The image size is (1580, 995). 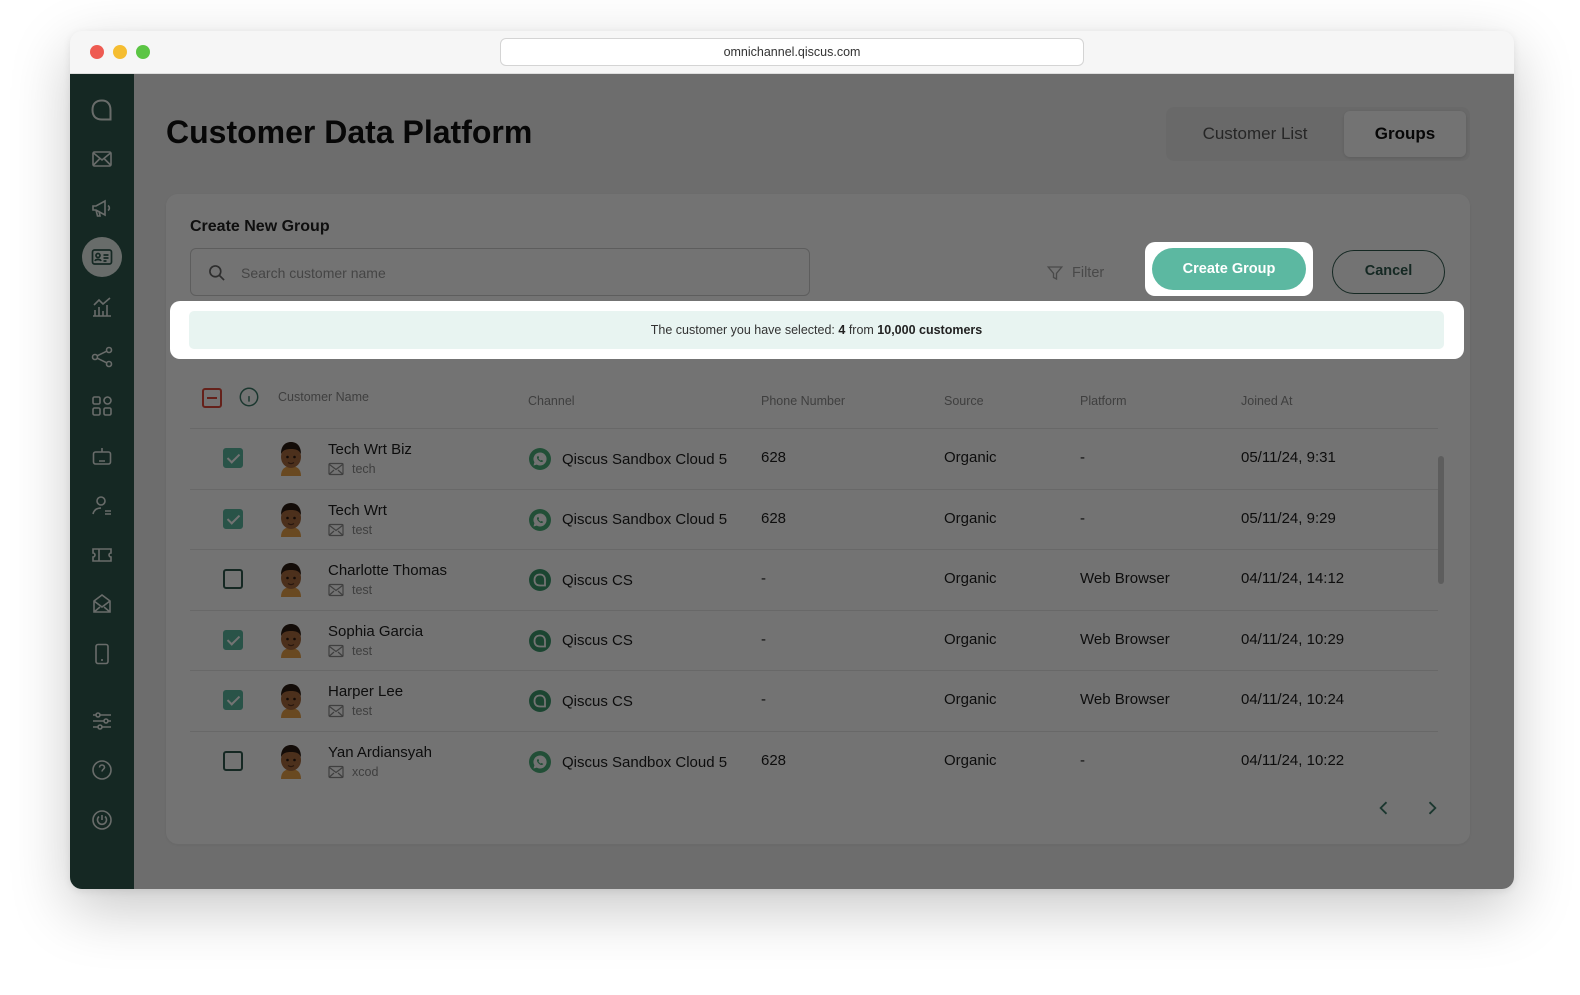 I want to click on create-group-button: Create Group, so click(x=1229, y=269).